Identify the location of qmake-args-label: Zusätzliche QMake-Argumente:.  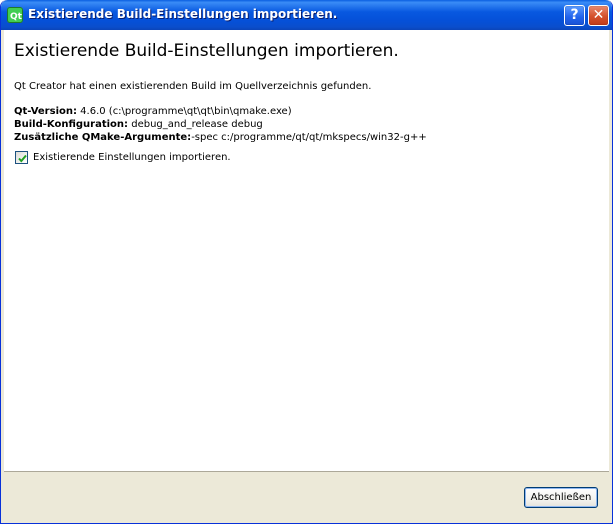
(103, 137).